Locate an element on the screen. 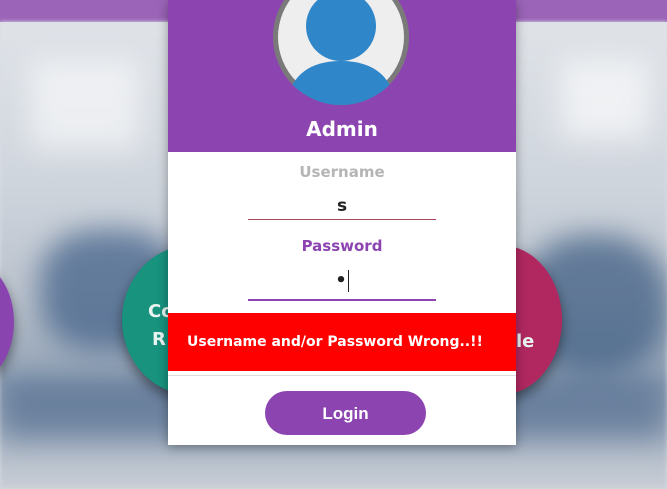 The image size is (667, 489). username-value: s is located at coordinates (342, 206).